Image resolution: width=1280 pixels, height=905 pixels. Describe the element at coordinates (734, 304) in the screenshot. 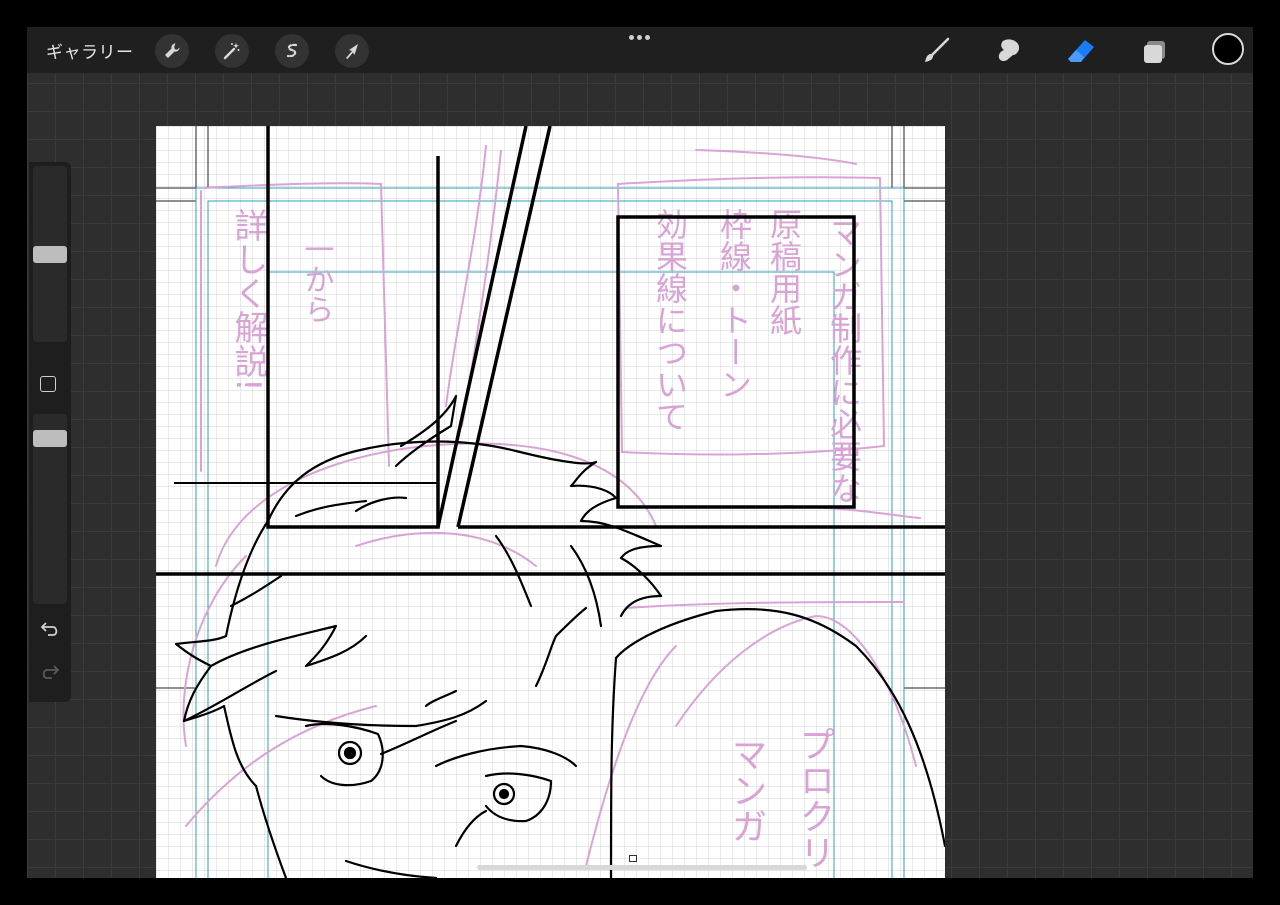

I see `draft-text-wakusen: 枠線・トーン` at that location.